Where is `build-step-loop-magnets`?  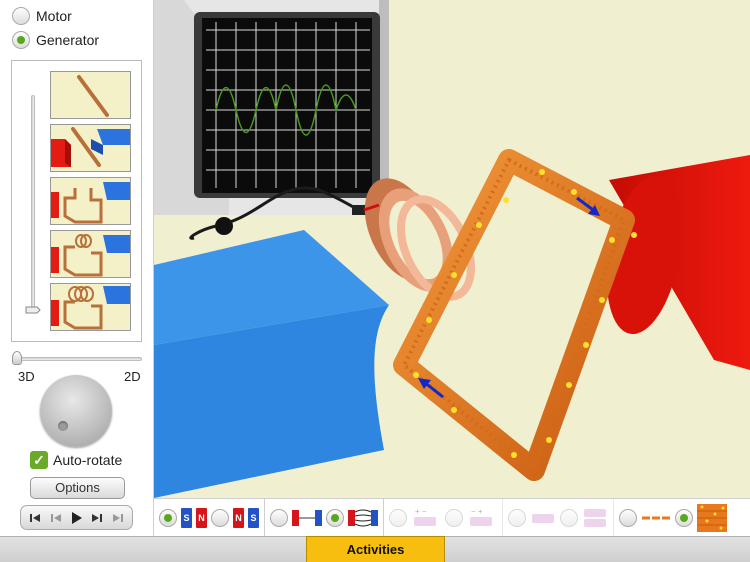
build-step-loop-magnets is located at coordinates (90, 201).